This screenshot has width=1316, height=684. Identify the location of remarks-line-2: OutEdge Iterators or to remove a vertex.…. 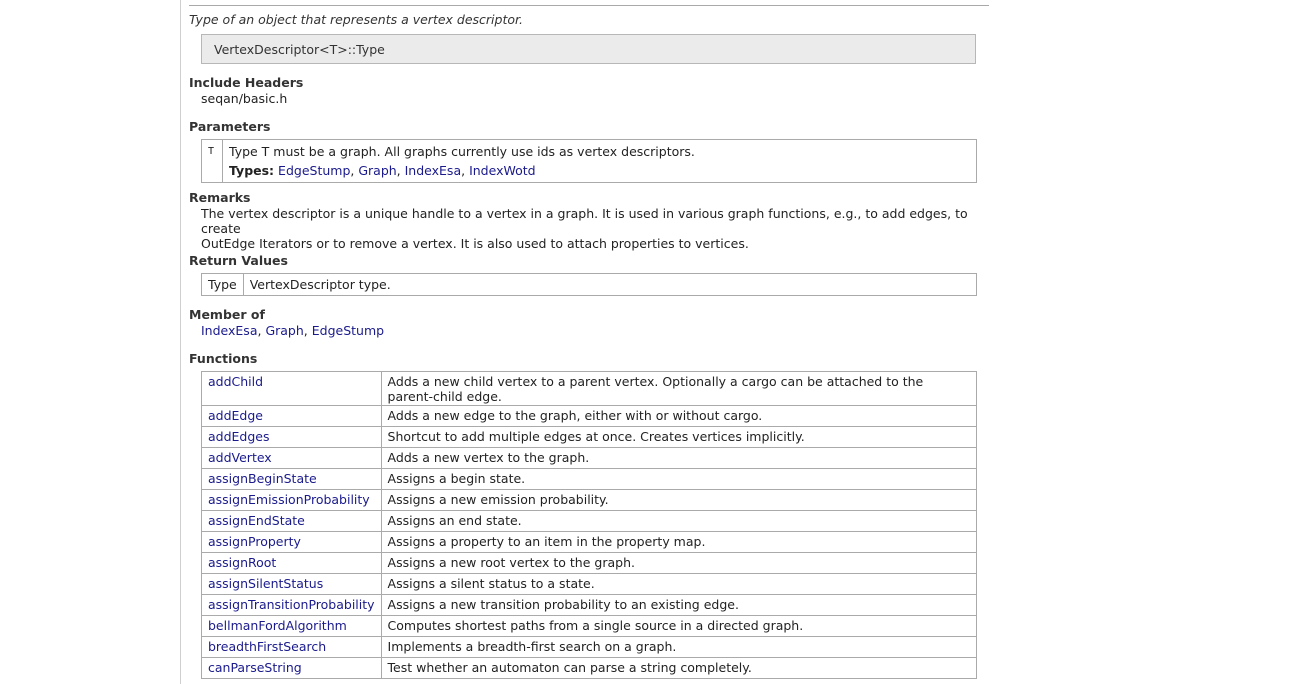
(475, 243).